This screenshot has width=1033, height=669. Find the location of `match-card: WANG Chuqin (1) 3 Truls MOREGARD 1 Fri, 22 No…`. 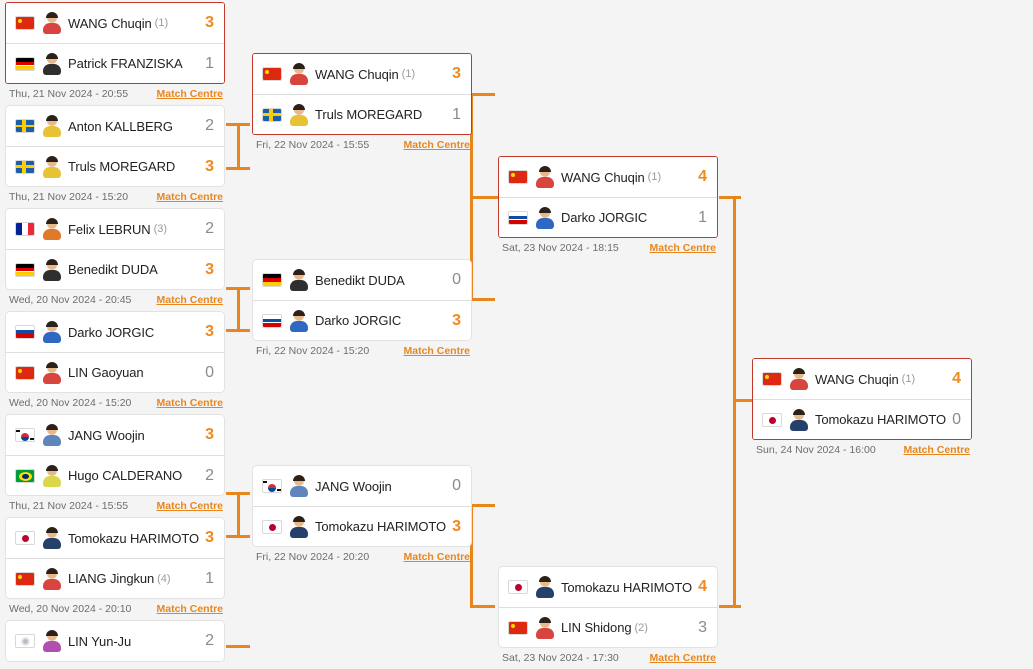

match-card: WANG Chuqin (1) 3 Truls MOREGARD 1 Fri, 22 No… is located at coordinates (362, 102).